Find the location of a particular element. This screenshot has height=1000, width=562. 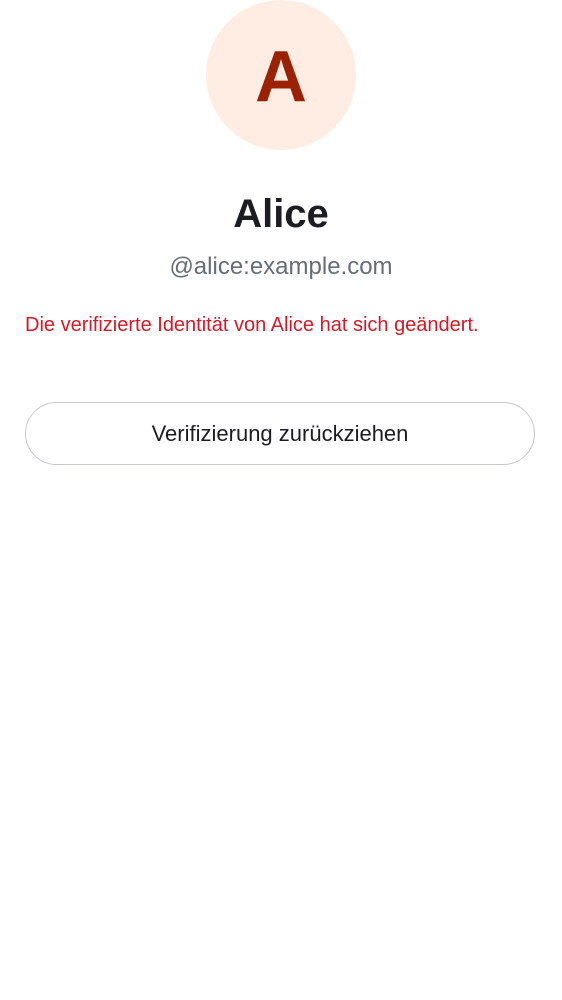

withdraw-verification-button: Verifizierung zurückziehen is located at coordinates (280, 433).